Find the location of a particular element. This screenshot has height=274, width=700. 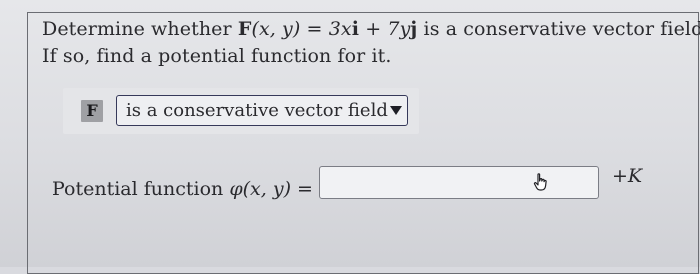

problem-prefix: Determine whether is located at coordinates (140, 29).